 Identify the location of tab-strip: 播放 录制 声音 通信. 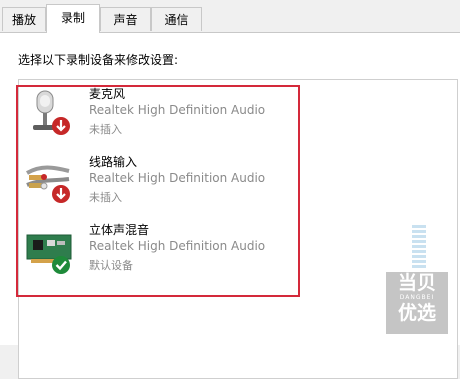
(230, 16).